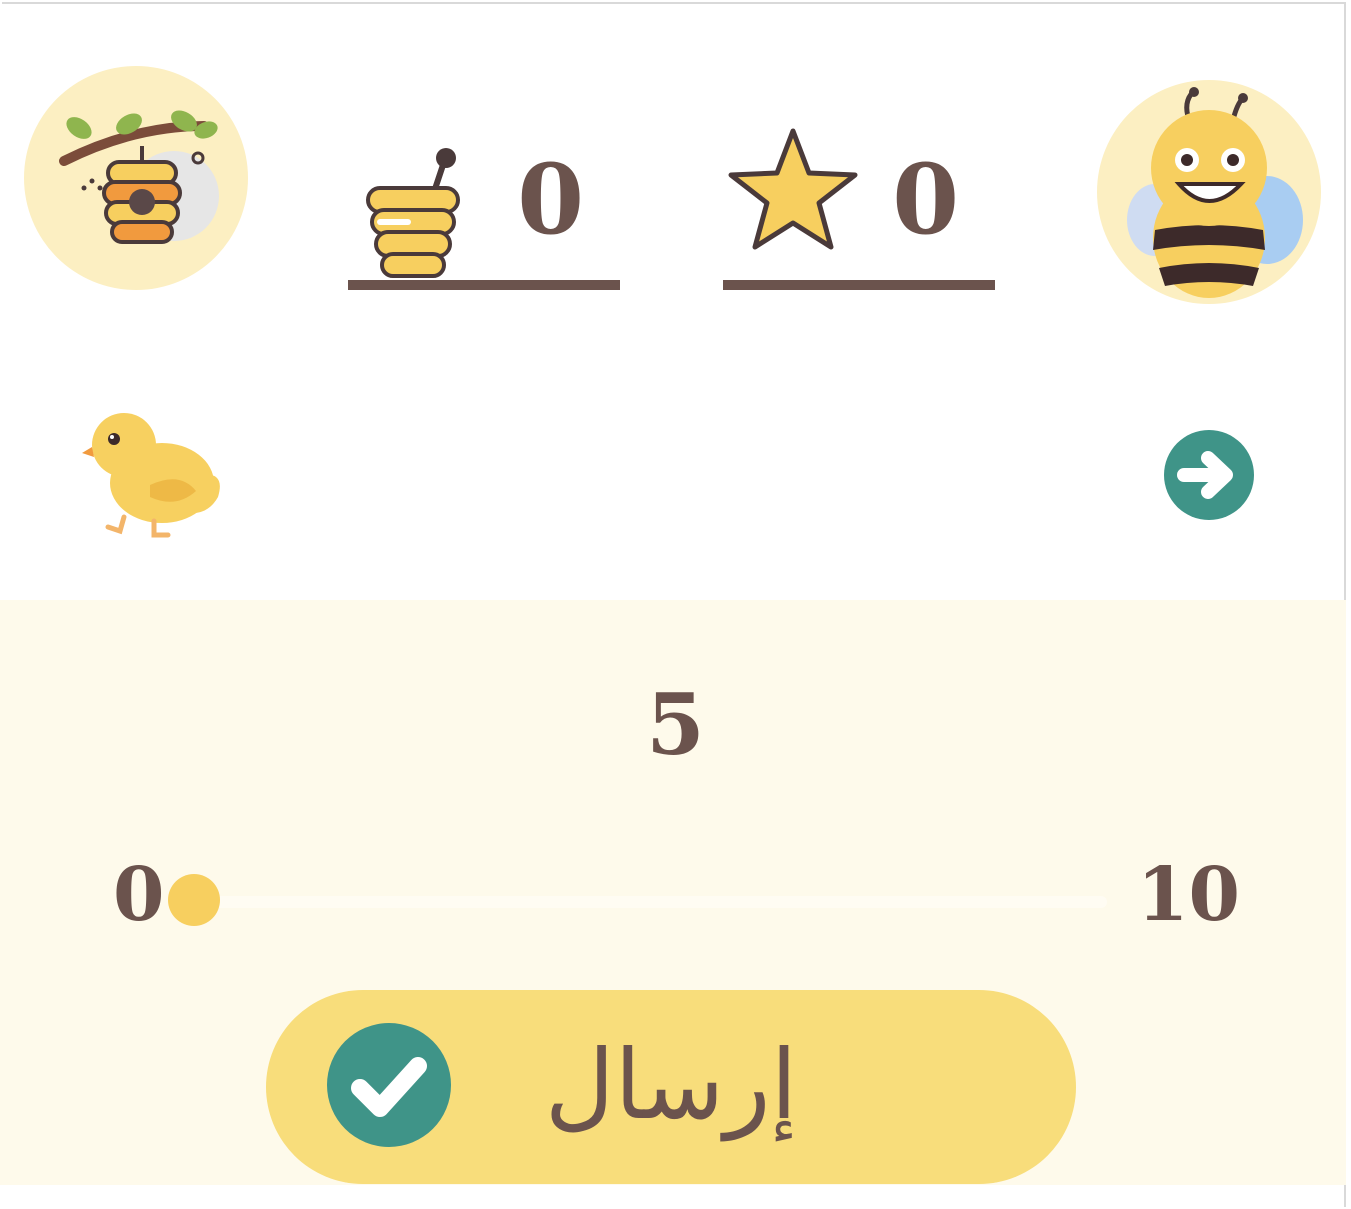 The height and width of the screenshot is (1209, 1351). I want to click on honey-counter-underline, so click(484, 285).